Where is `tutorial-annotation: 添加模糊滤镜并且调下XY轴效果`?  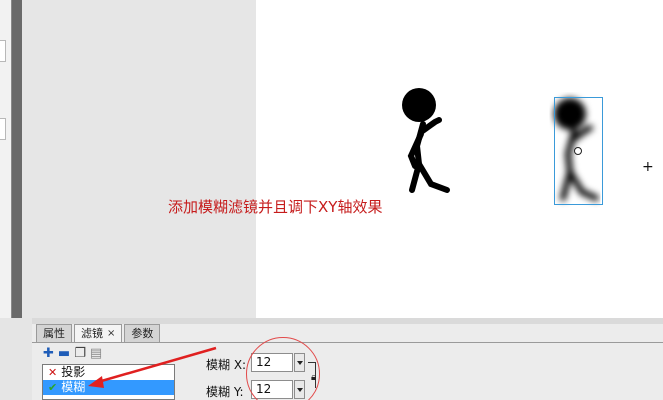
tutorial-annotation: 添加模糊滤镜并且调下XY轴效果 is located at coordinates (275, 207).